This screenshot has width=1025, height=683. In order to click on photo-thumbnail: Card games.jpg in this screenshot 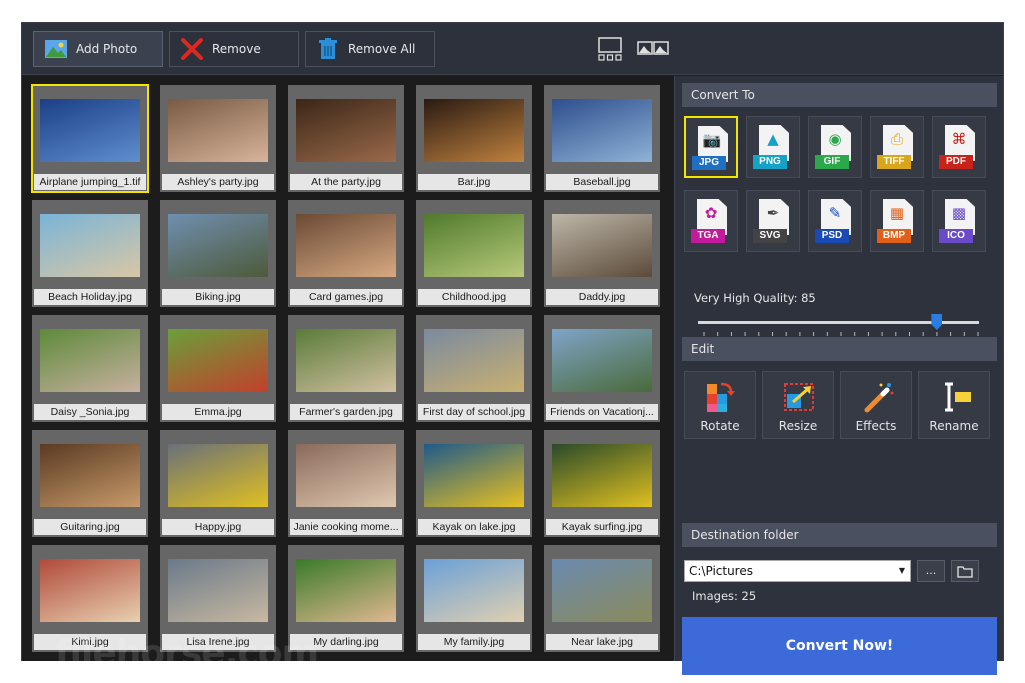, I will do `click(346, 253)`.